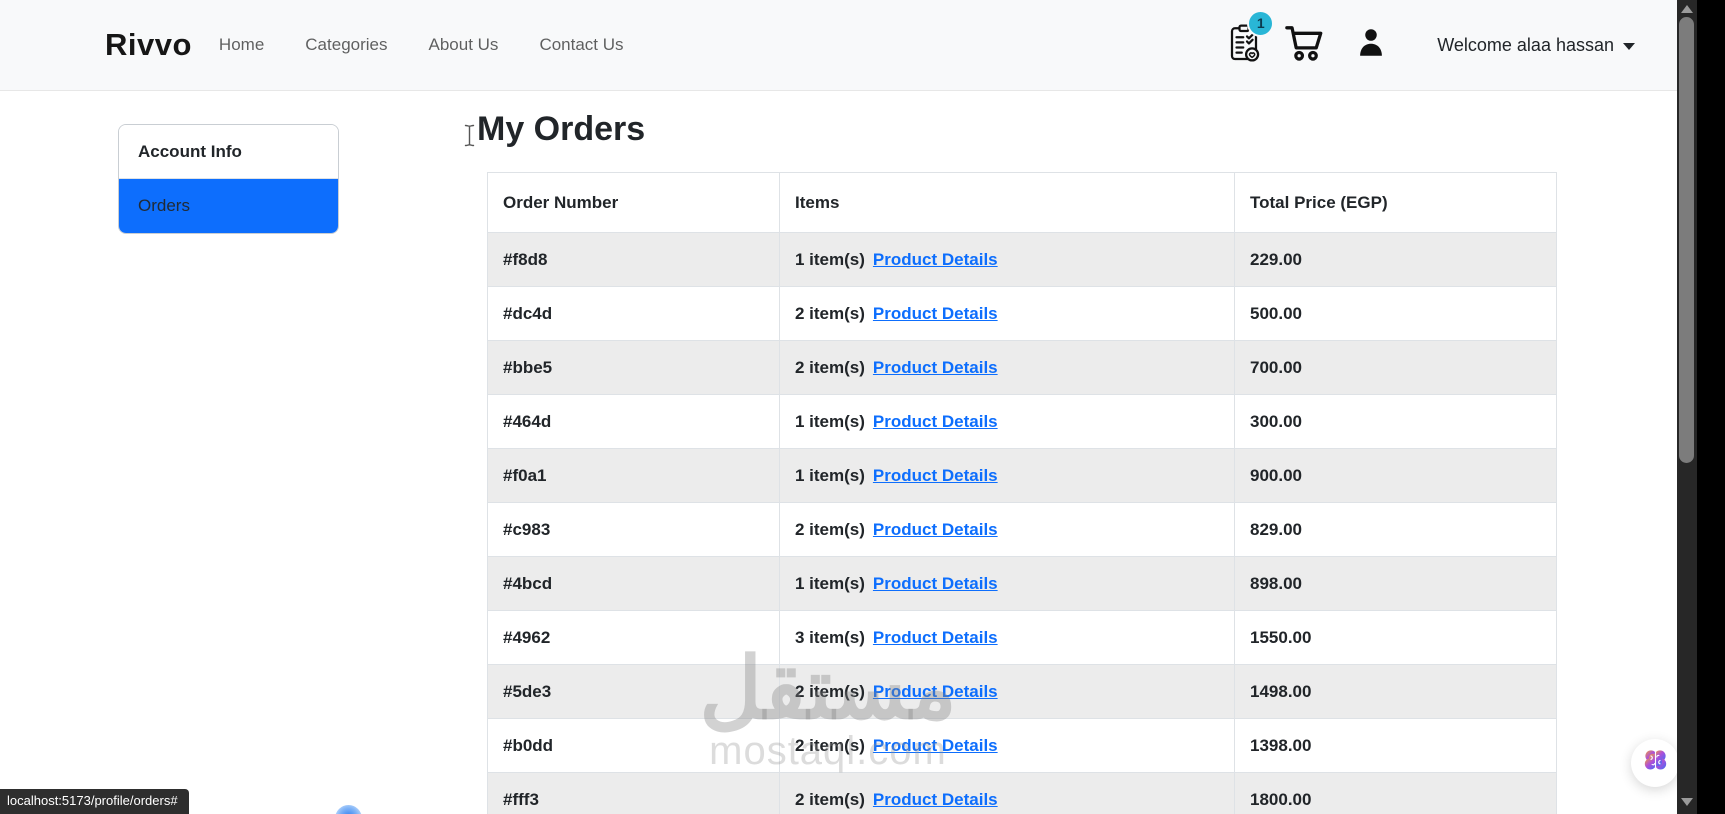 This screenshot has height=814, width=1725. What do you see at coordinates (228, 152) in the screenshot?
I see `sidebar-item-account-info: Account Info` at bounding box center [228, 152].